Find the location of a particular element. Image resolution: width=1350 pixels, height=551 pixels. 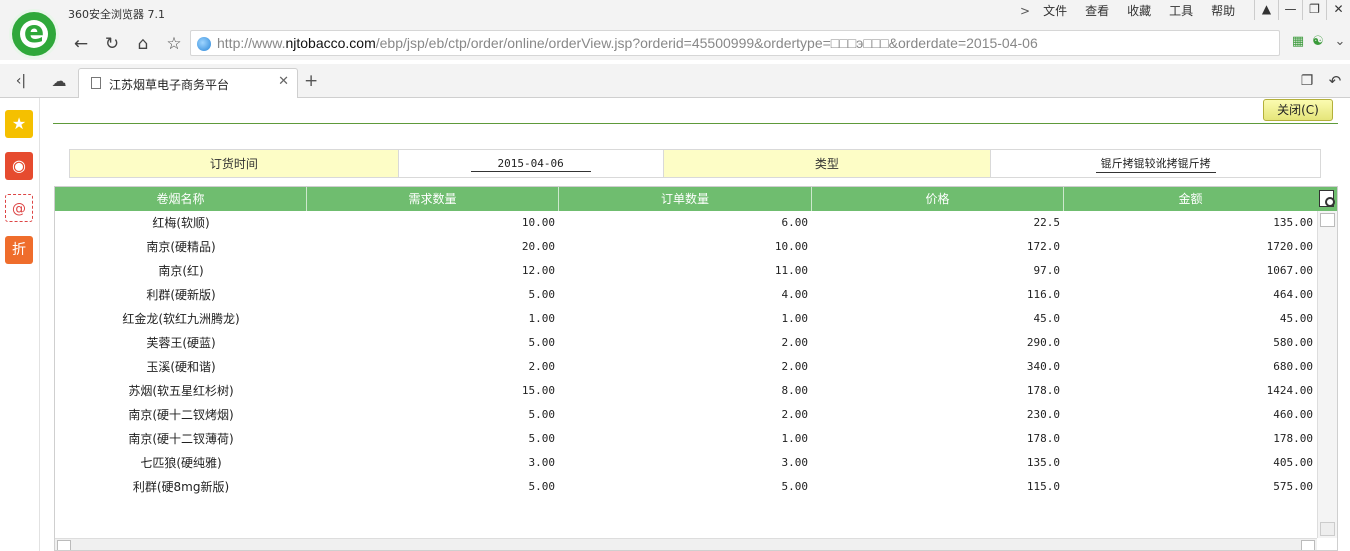

scroll-down-arrow is located at coordinates (1327, 529).